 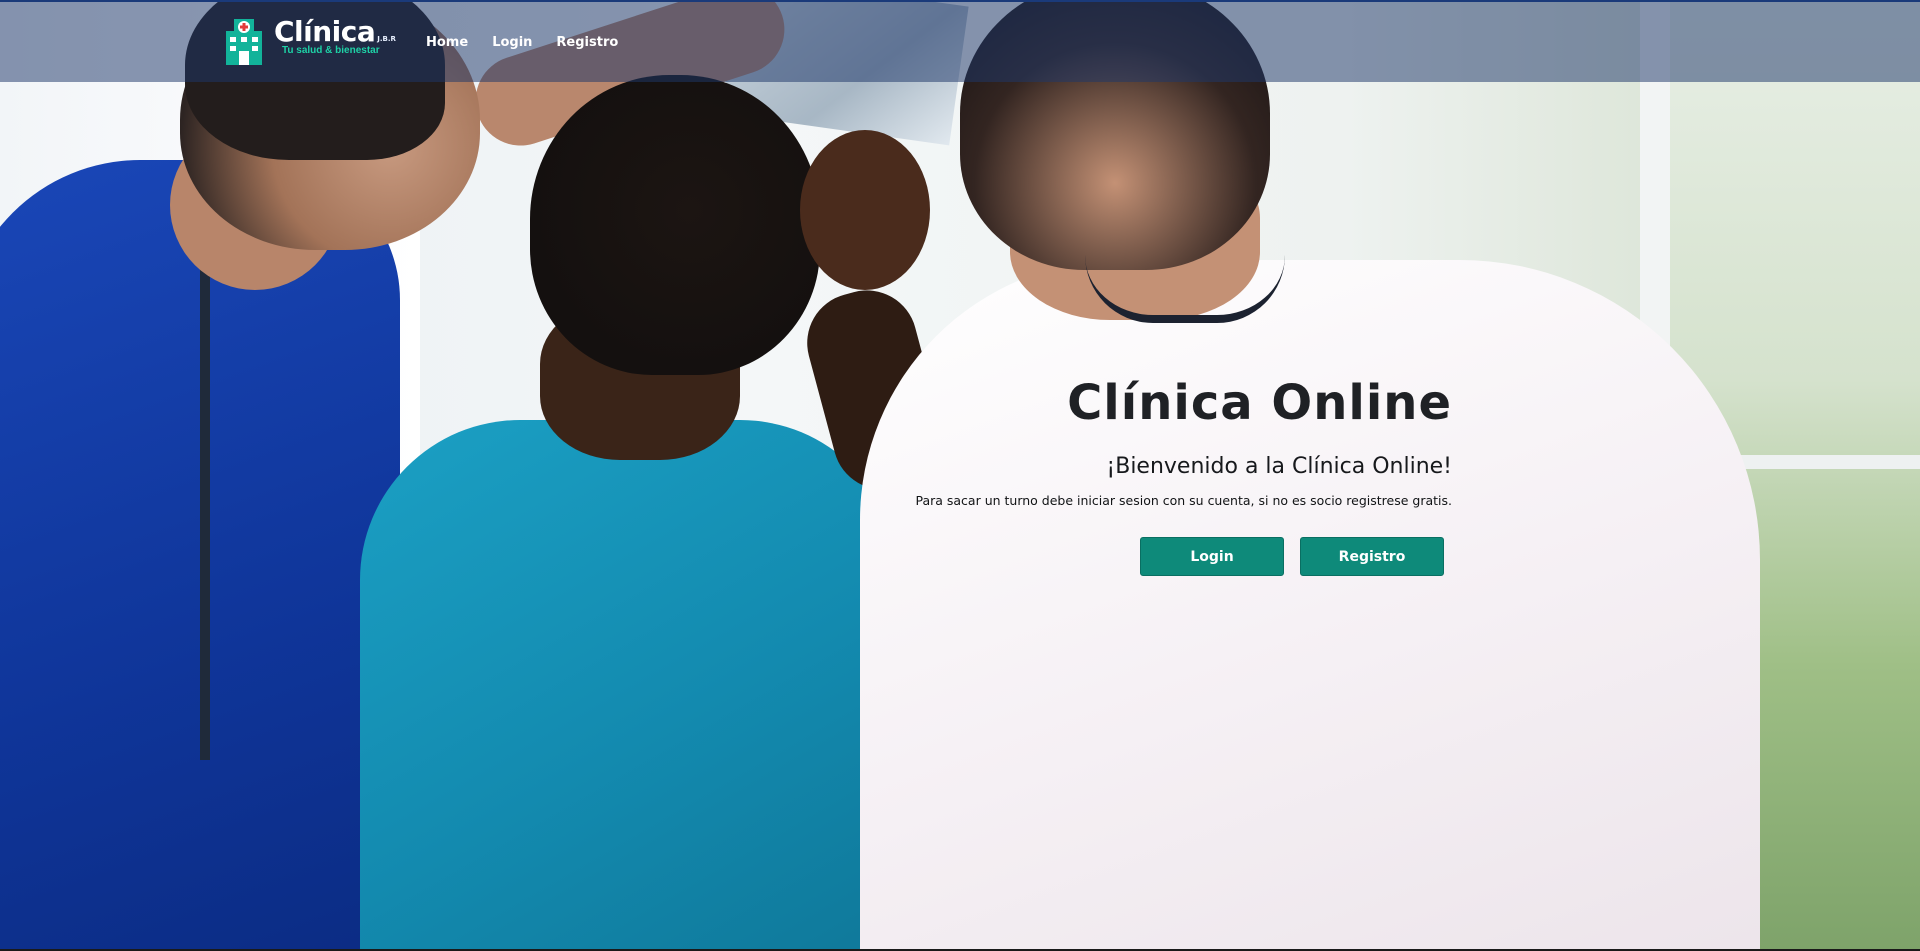 What do you see at coordinates (587, 42) in the screenshot?
I see `nav-link-registro: Registro` at bounding box center [587, 42].